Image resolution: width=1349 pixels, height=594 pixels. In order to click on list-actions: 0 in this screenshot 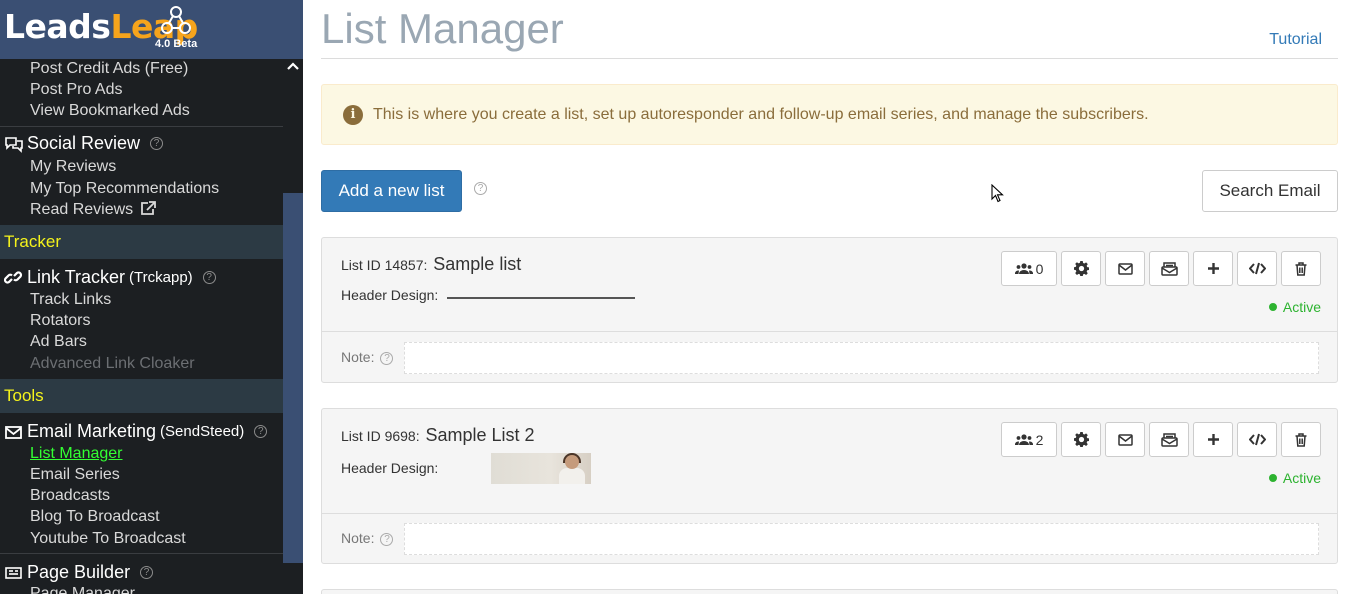, I will do `click(1163, 268)`.